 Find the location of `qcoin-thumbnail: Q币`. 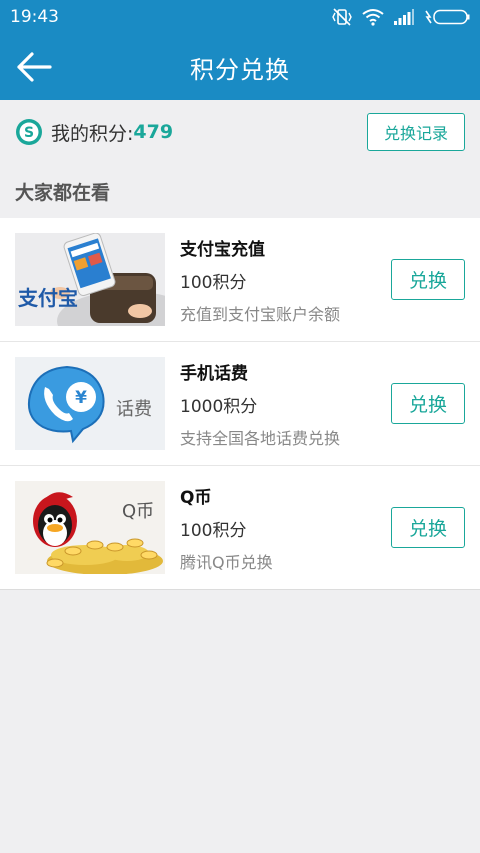

qcoin-thumbnail: Q币 is located at coordinates (90, 527).